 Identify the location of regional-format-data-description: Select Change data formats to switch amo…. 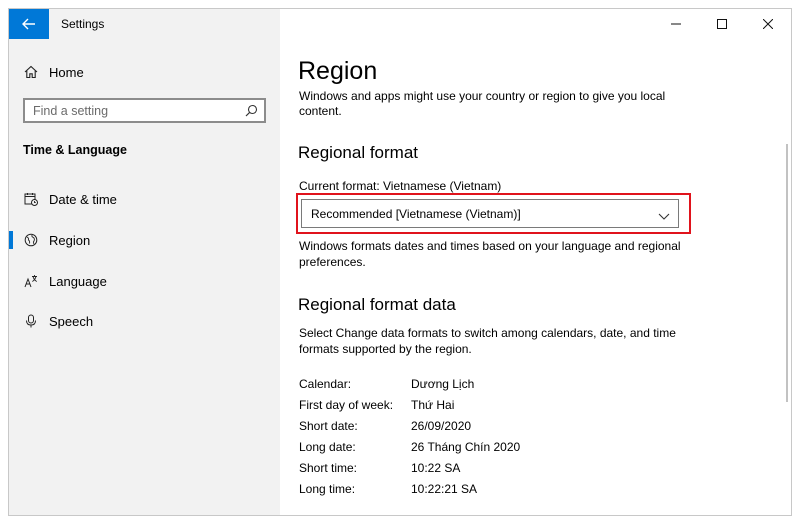
(487, 341).